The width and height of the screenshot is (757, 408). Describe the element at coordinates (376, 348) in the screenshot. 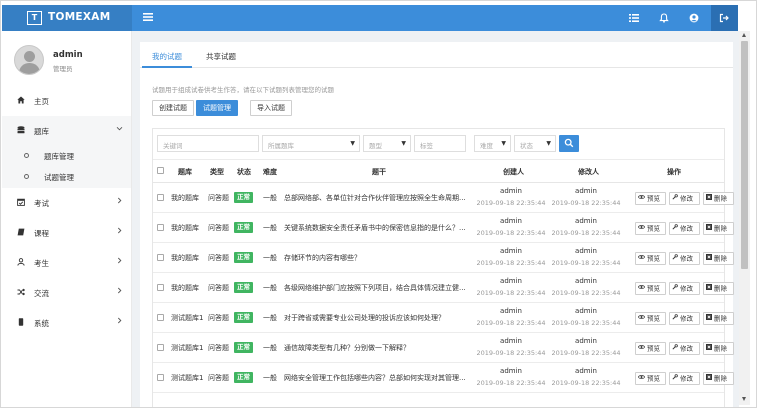

I see `cell-stem: 通信故障类型有几种？分别做一下解释？` at that location.